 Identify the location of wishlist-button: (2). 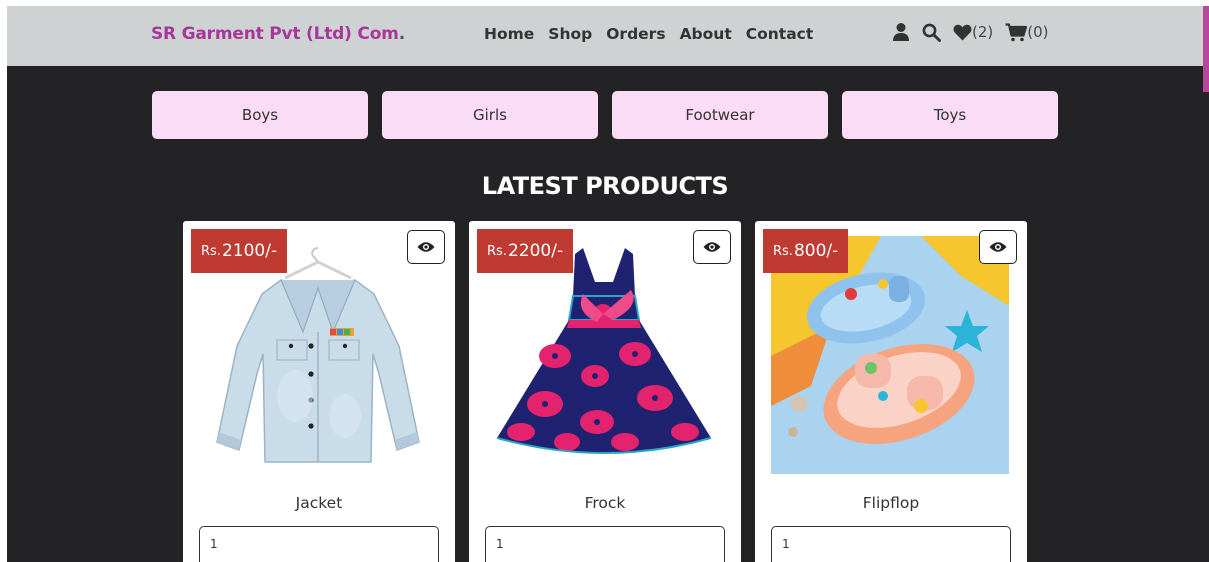
(973, 32).